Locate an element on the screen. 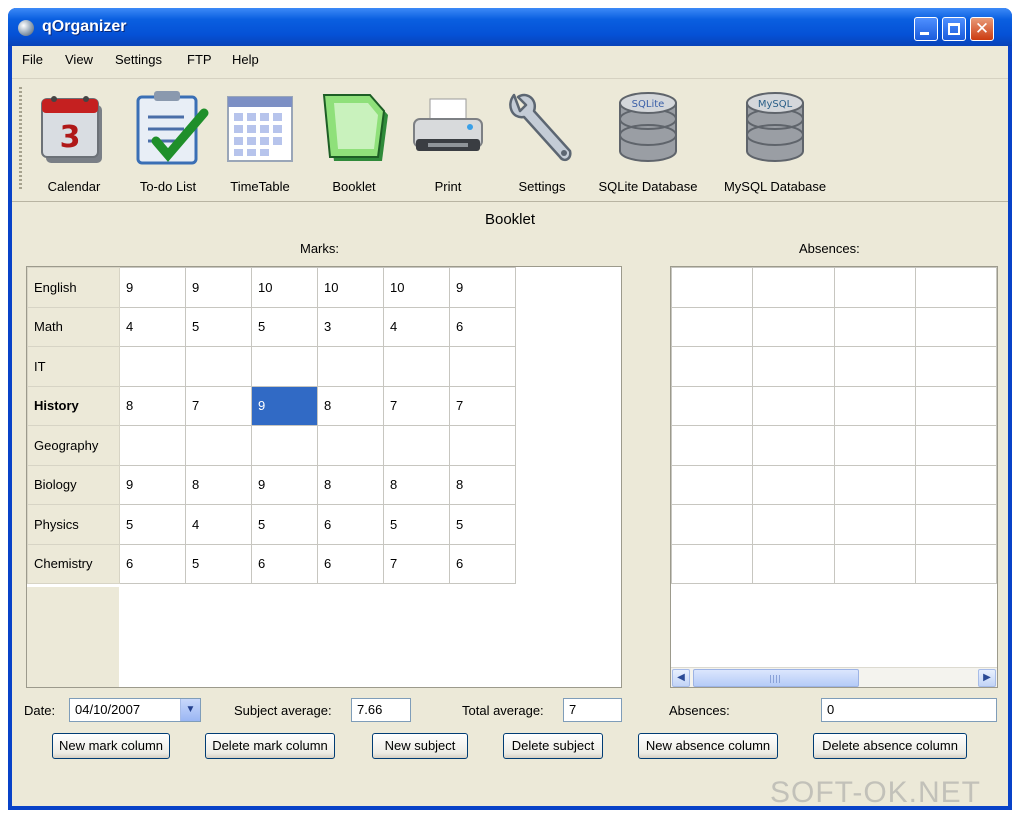 The height and width of the screenshot is (820, 1020). toolbar-sqlite-button: SQLite SQLite Database is located at coordinates (648, 141).